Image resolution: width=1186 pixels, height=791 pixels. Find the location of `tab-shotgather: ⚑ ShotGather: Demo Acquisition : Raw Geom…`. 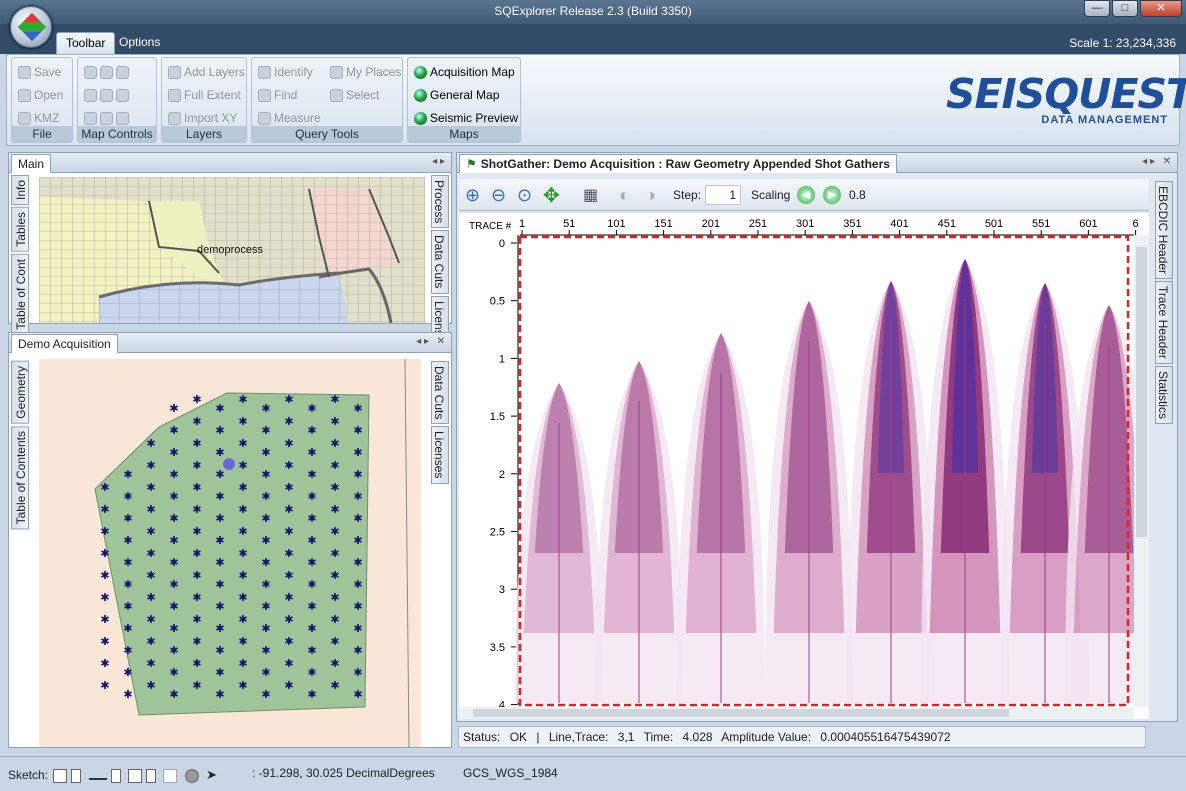

tab-shotgather: ⚑ ShotGather: Demo Acquisition : Raw Geom… is located at coordinates (678, 163).